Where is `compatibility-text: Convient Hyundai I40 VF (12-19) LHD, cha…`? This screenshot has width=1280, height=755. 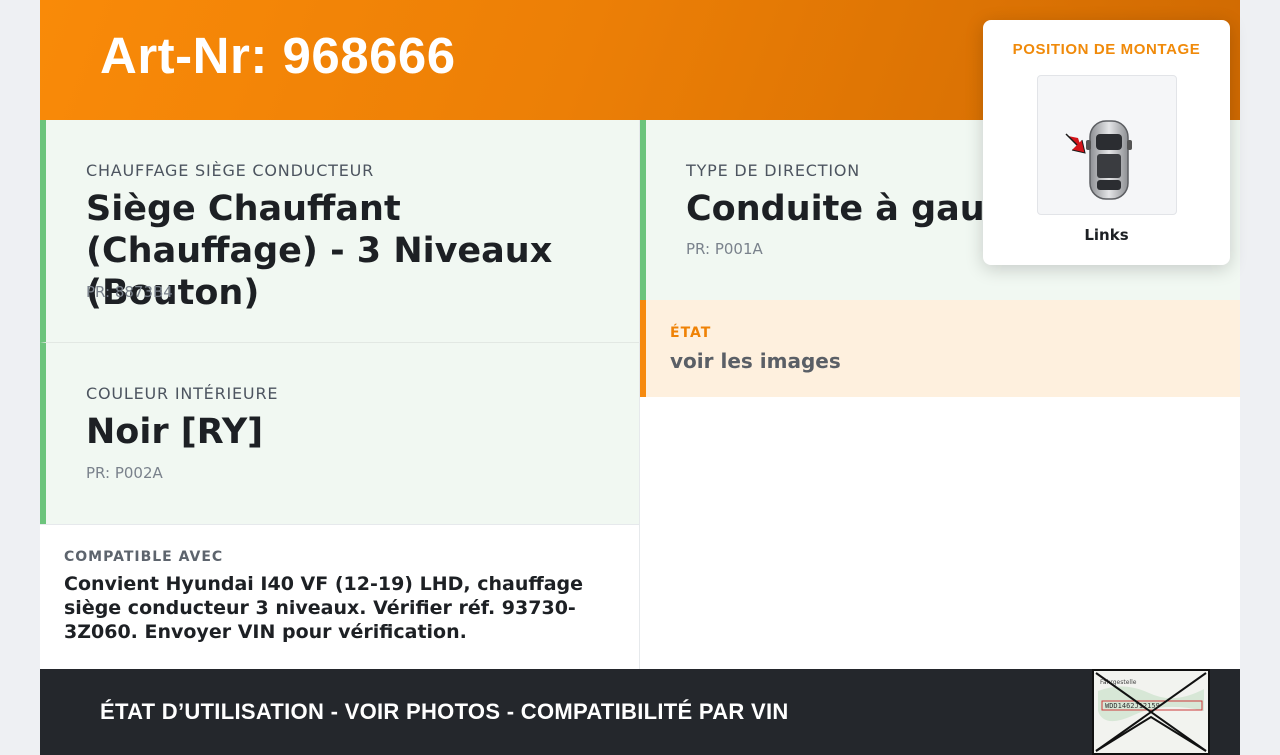
compatibility-text: Convient Hyundai I40 VF (12-19) LHD, cha… is located at coordinates (324, 608).